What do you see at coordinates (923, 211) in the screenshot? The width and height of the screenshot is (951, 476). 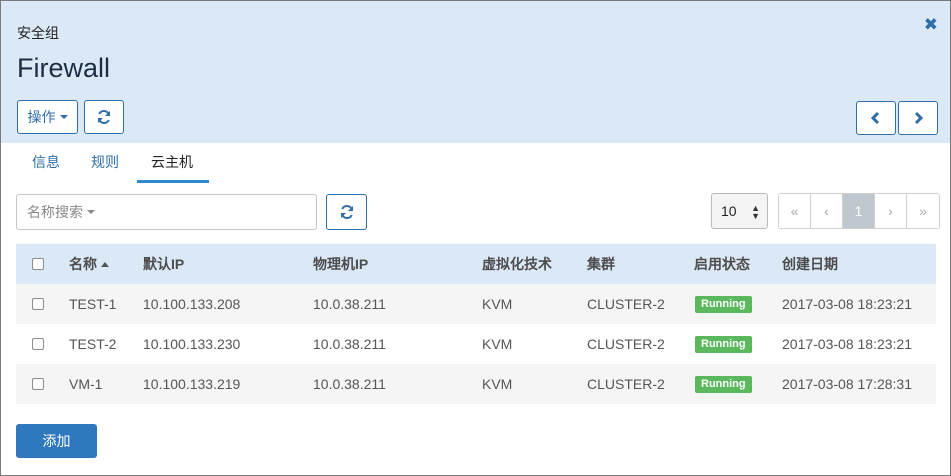 I see `last-page-button: »` at bounding box center [923, 211].